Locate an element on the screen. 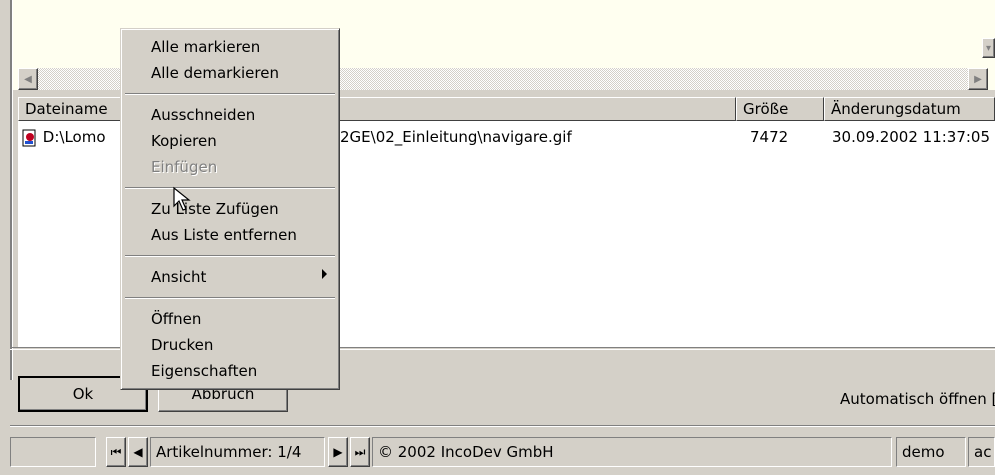  last-record-button: ⏭ is located at coordinates (360, 452).